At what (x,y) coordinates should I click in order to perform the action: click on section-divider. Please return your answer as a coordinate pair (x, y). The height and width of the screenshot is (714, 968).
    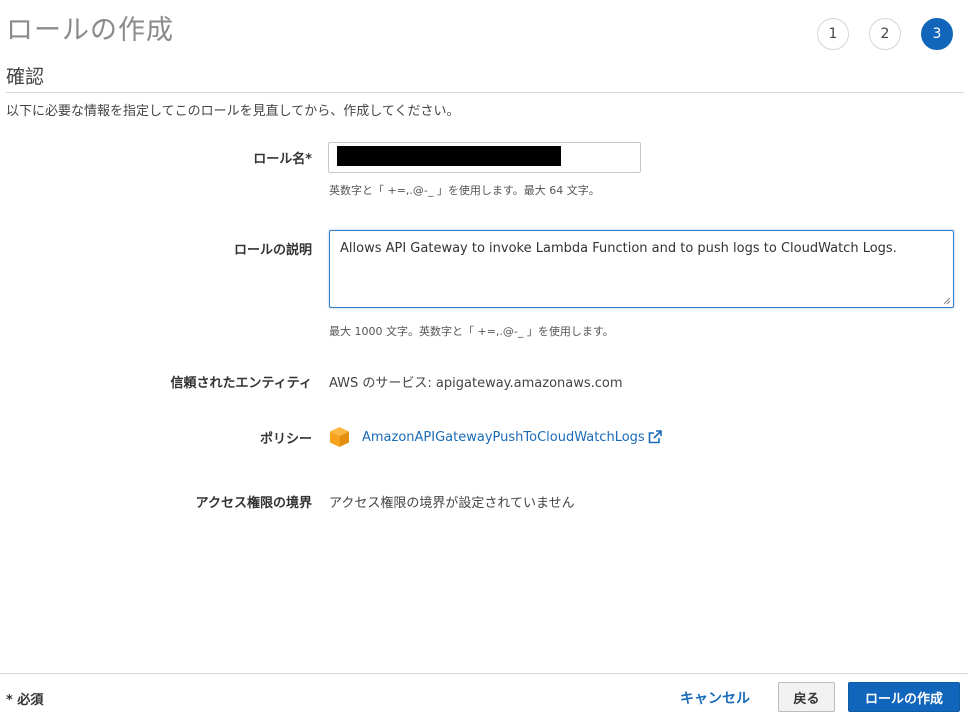
    Looking at the image, I should click on (485, 92).